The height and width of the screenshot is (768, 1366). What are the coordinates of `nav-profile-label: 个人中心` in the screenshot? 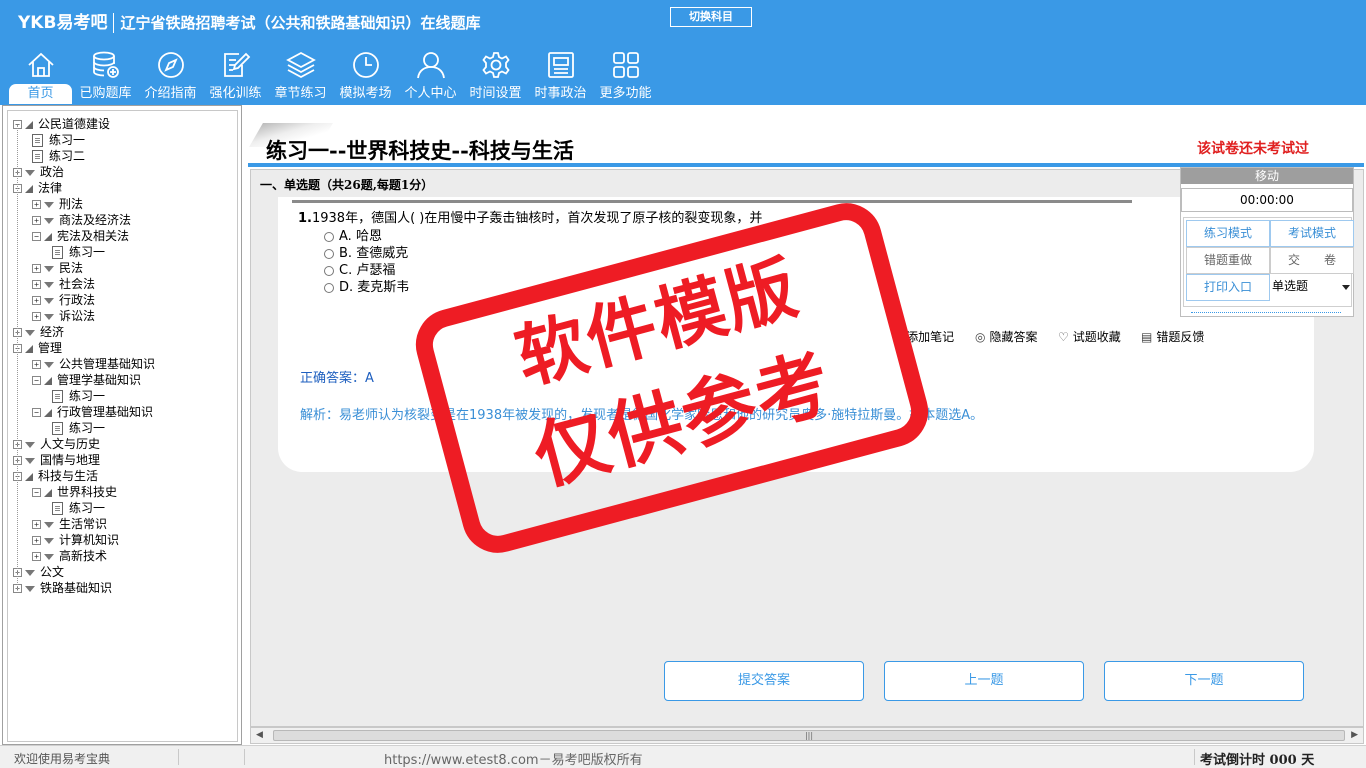 It's located at (430, 93).